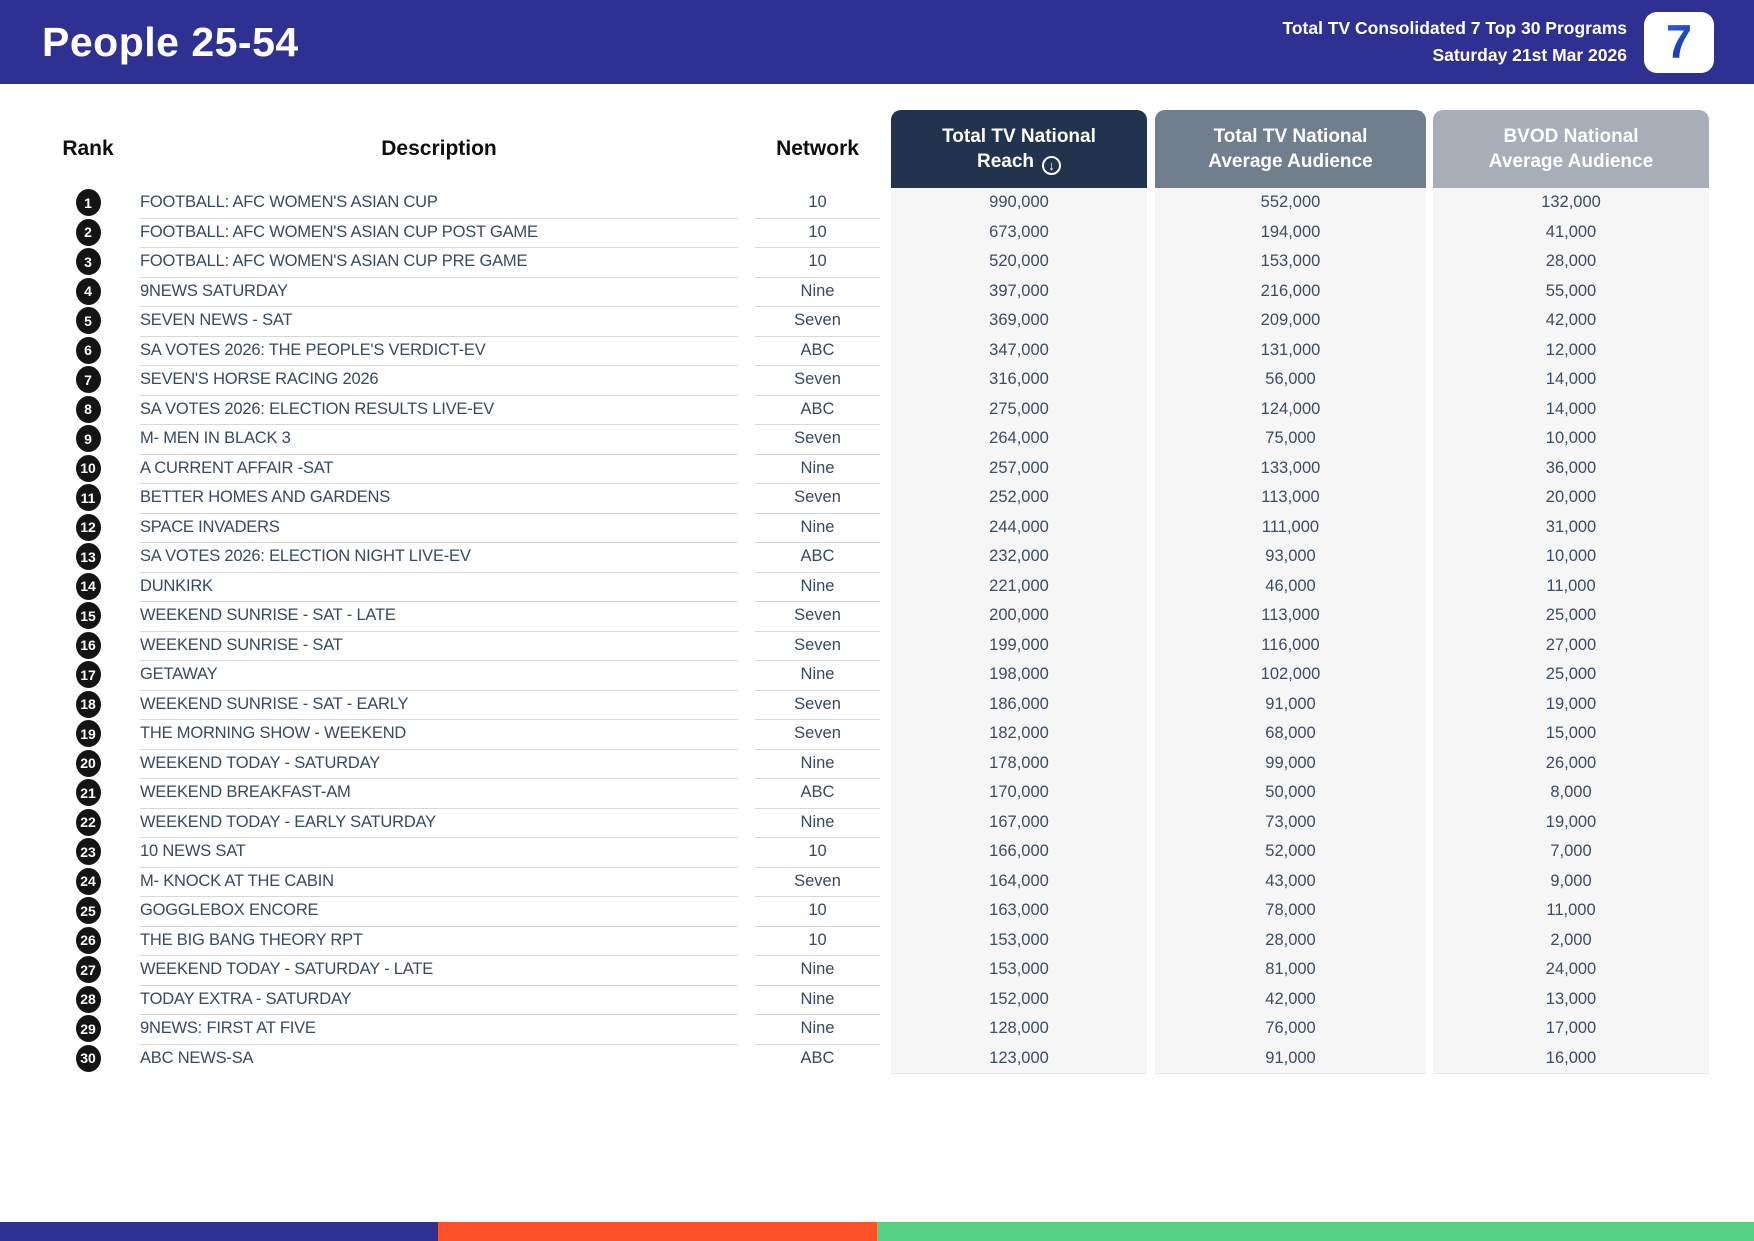 The image size is (1754, 1241). Describe the element at coordinates (88, 148) in the screenshot. I see `rank-header-label: Rank` at that location.